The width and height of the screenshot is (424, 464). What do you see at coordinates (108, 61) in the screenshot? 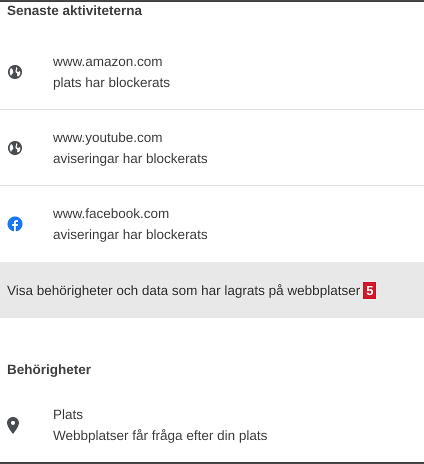
I see `site-address: www.amazon.com` at bounding box center [108, 61].